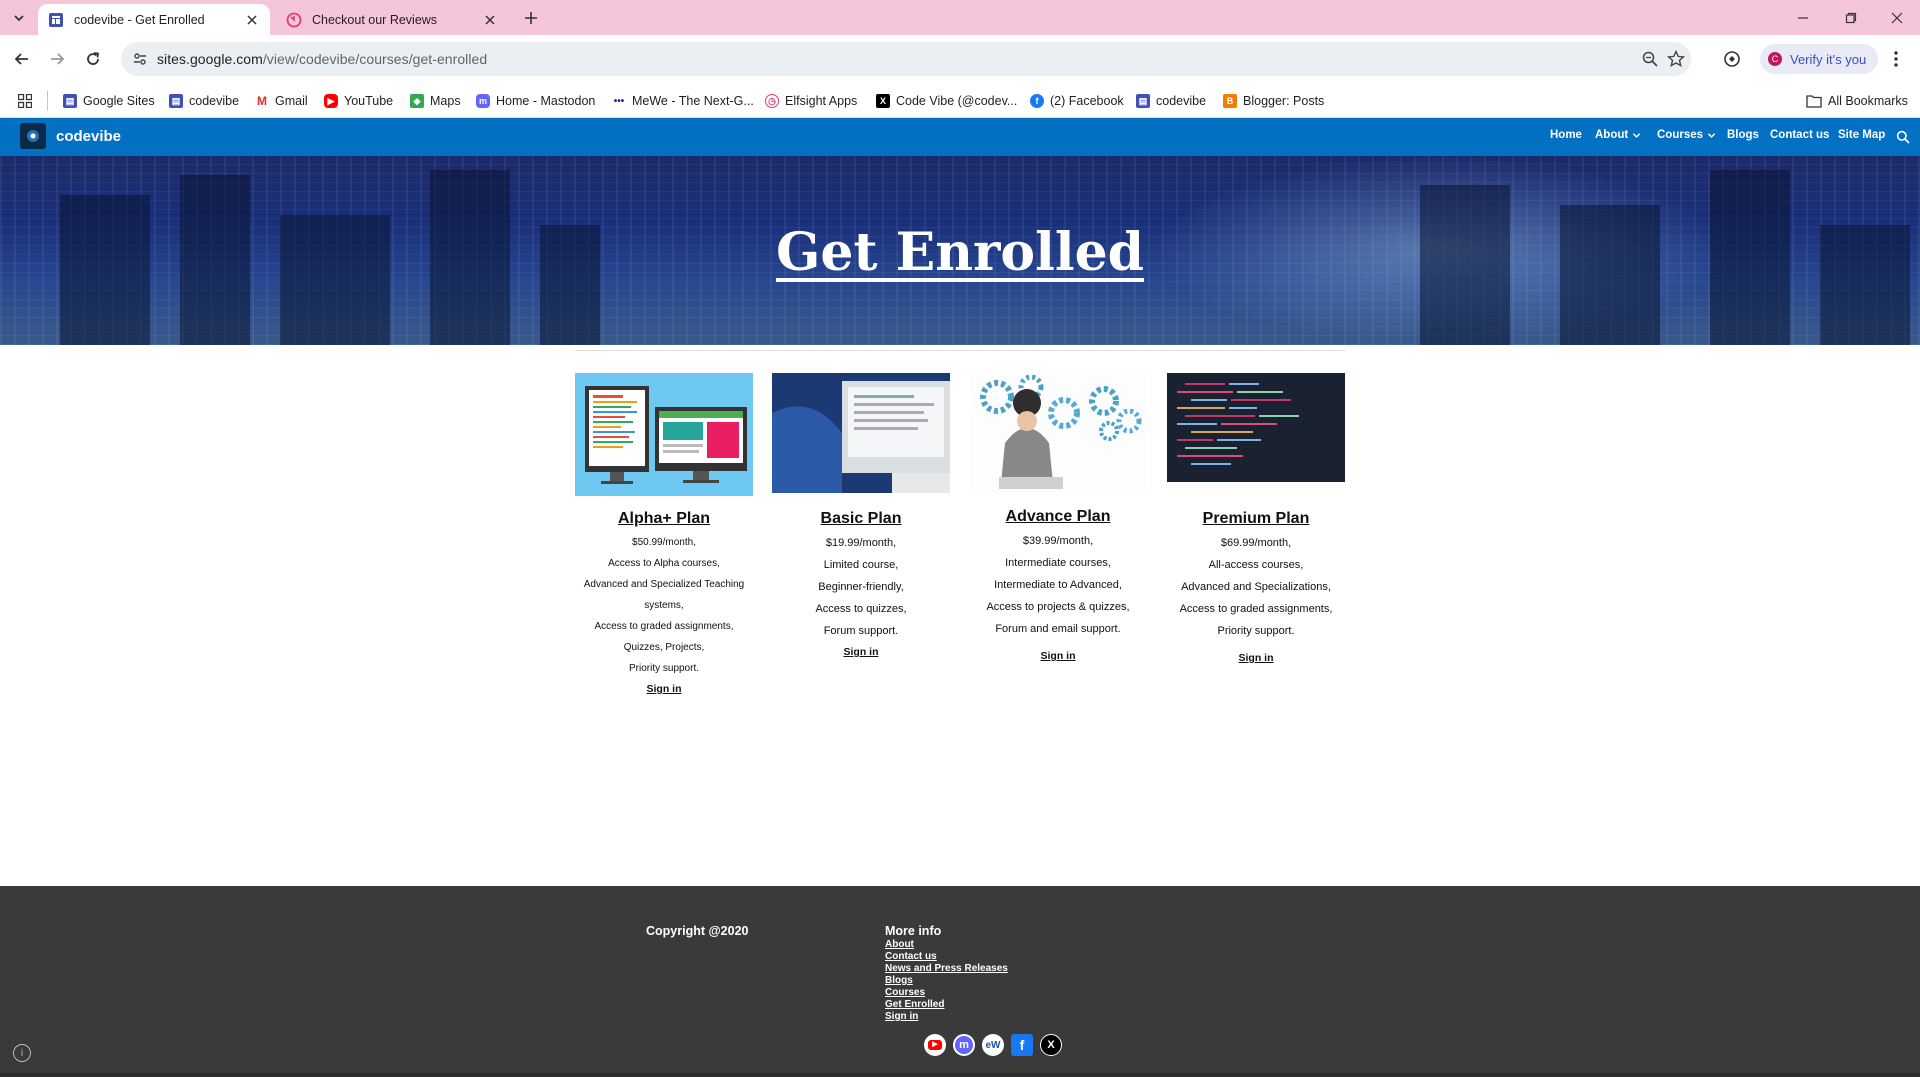  I want to click on nav-label: Contact us, so click(1800, 135).